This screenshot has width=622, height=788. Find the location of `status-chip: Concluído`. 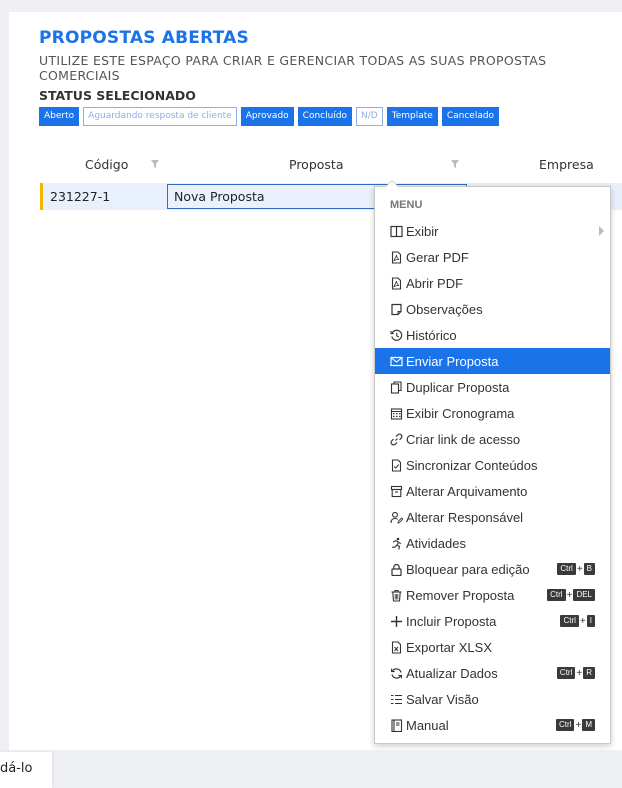

status-chip: Concluído is located at coordinates (325, 116).